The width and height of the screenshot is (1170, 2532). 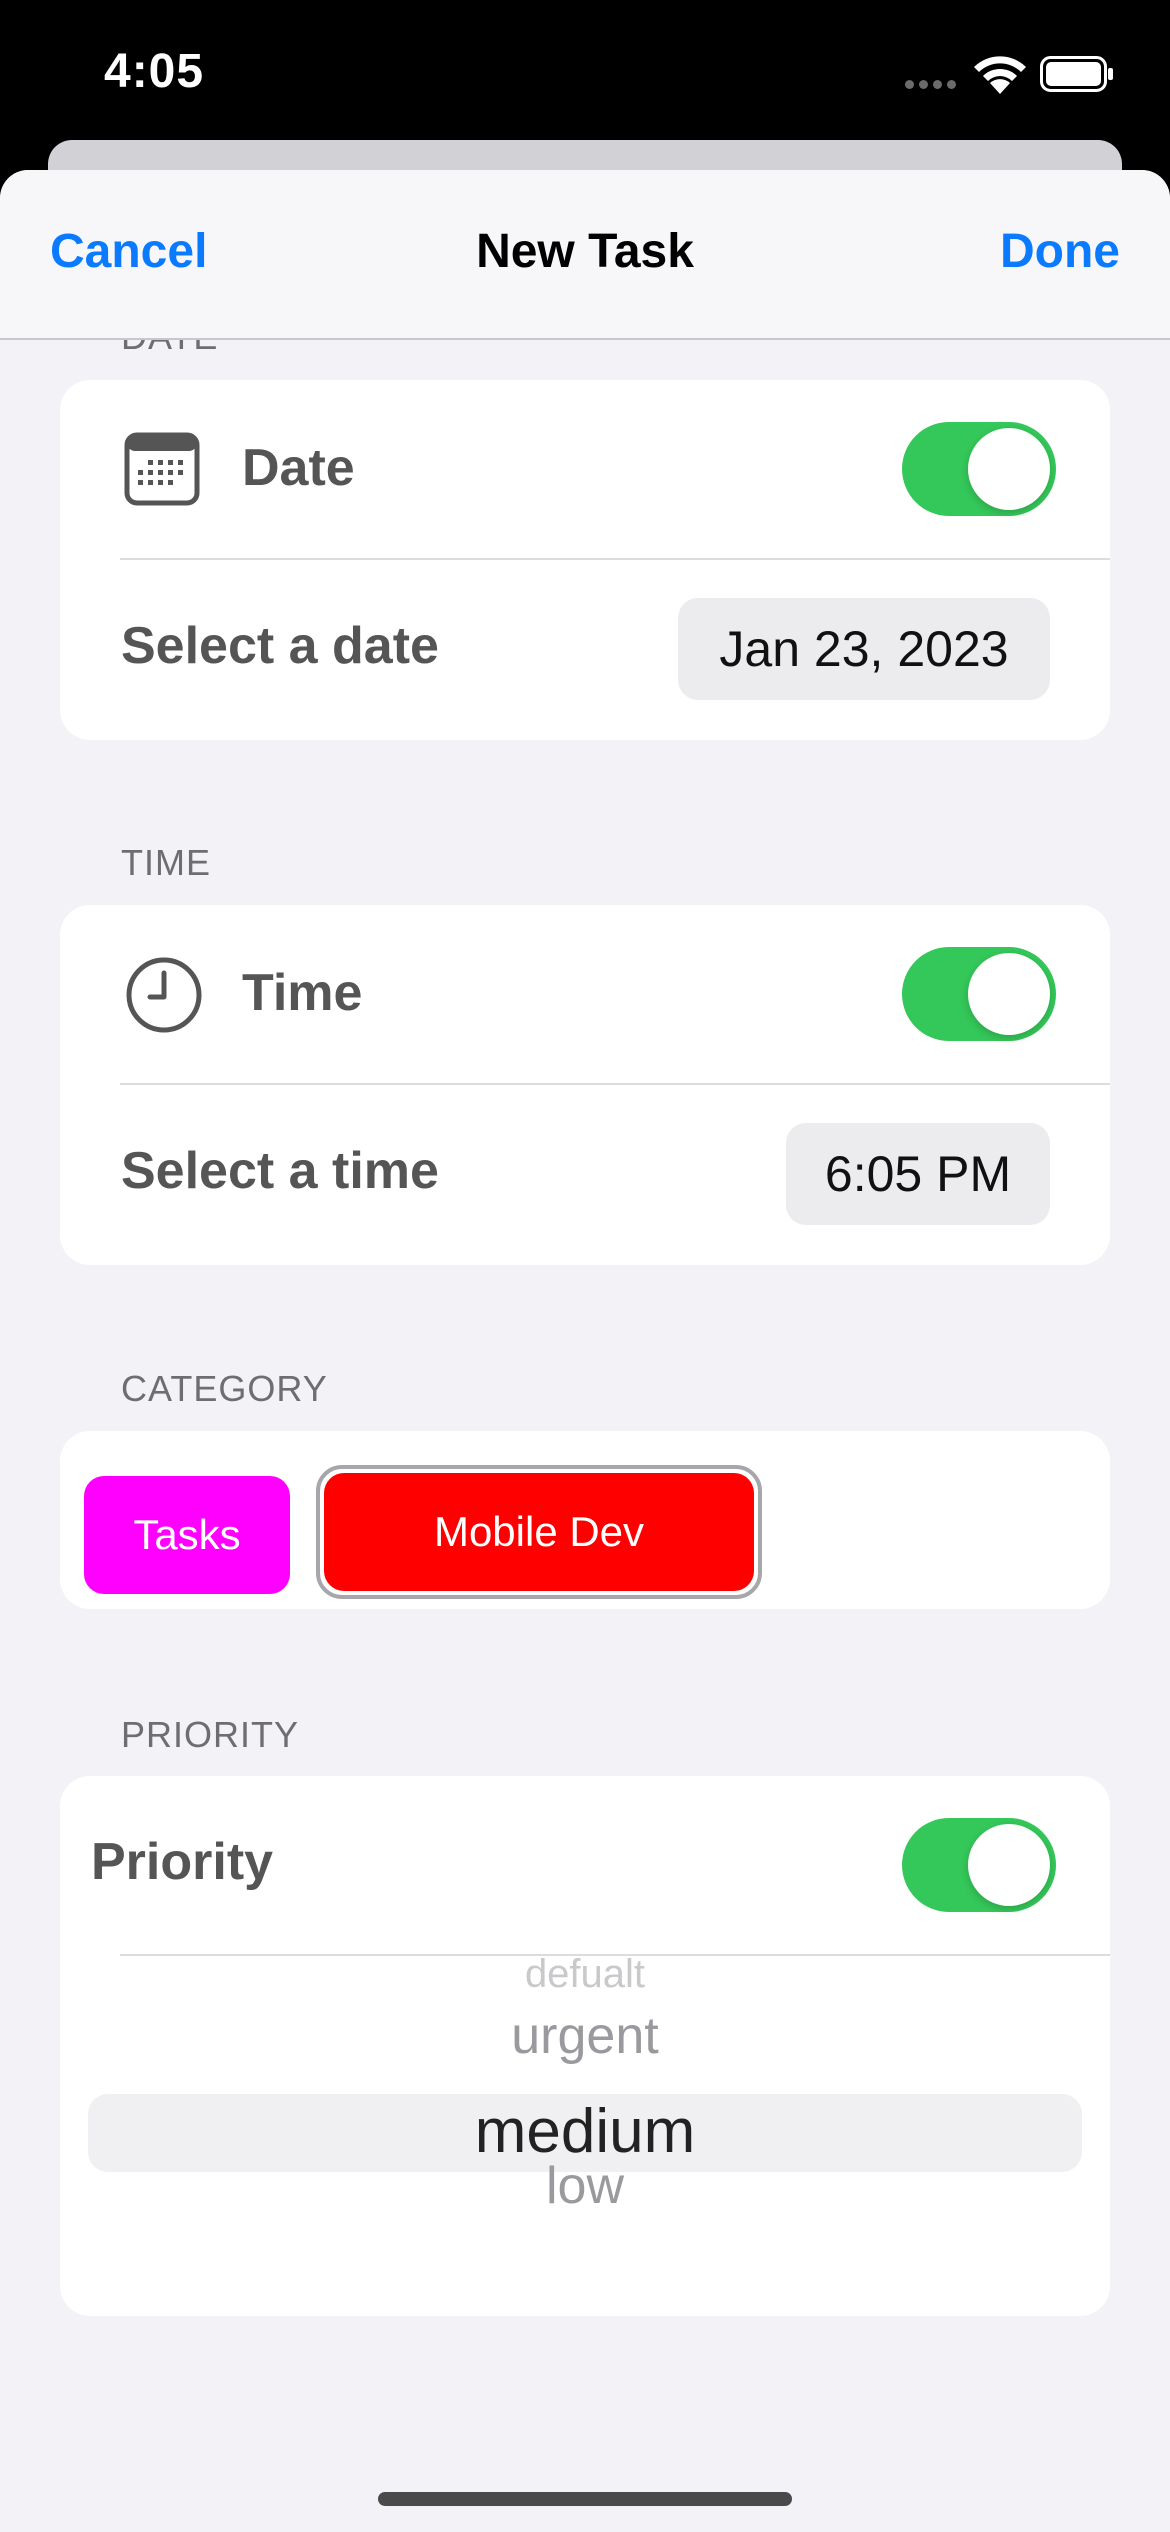 I want to click on priority-label: Priority, so click(x=182, y=1862).